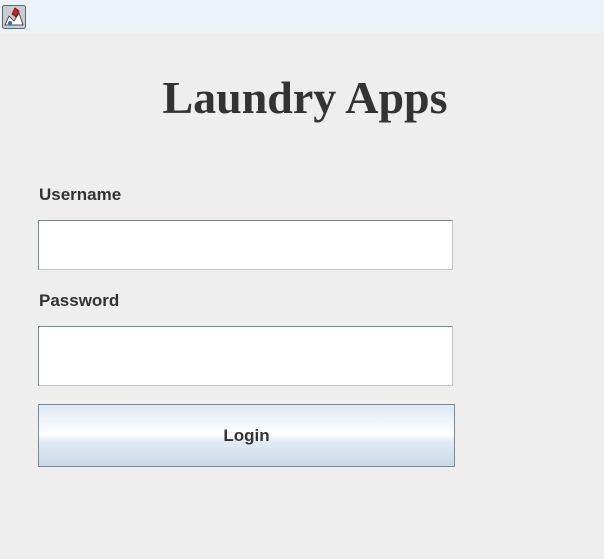  Describe the element at coordinates (302, 16) in the screenshot. I see `window-titlebar` at that location.